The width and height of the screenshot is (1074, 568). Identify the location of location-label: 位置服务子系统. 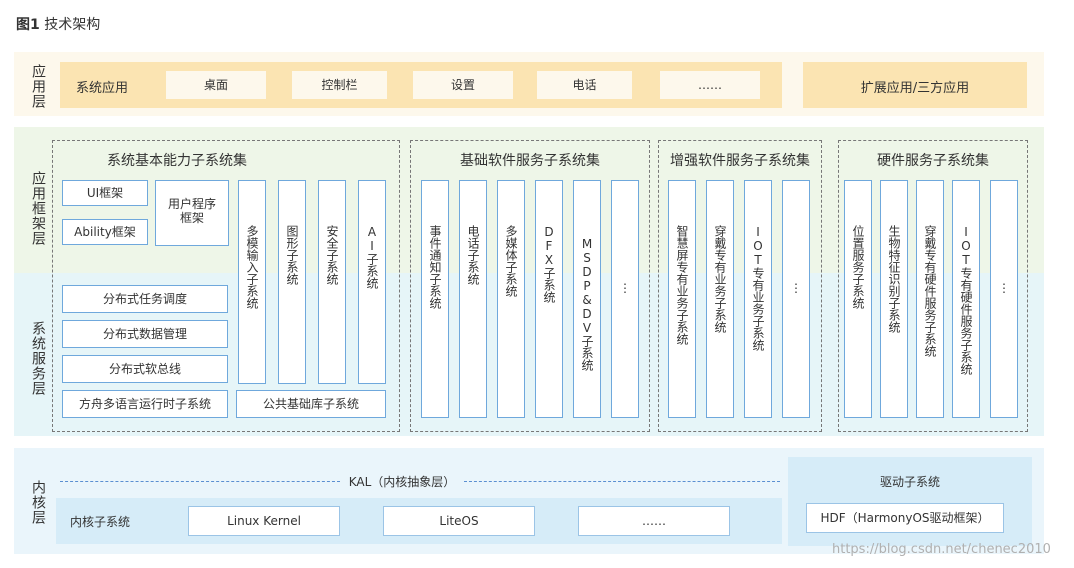
(858, 267).